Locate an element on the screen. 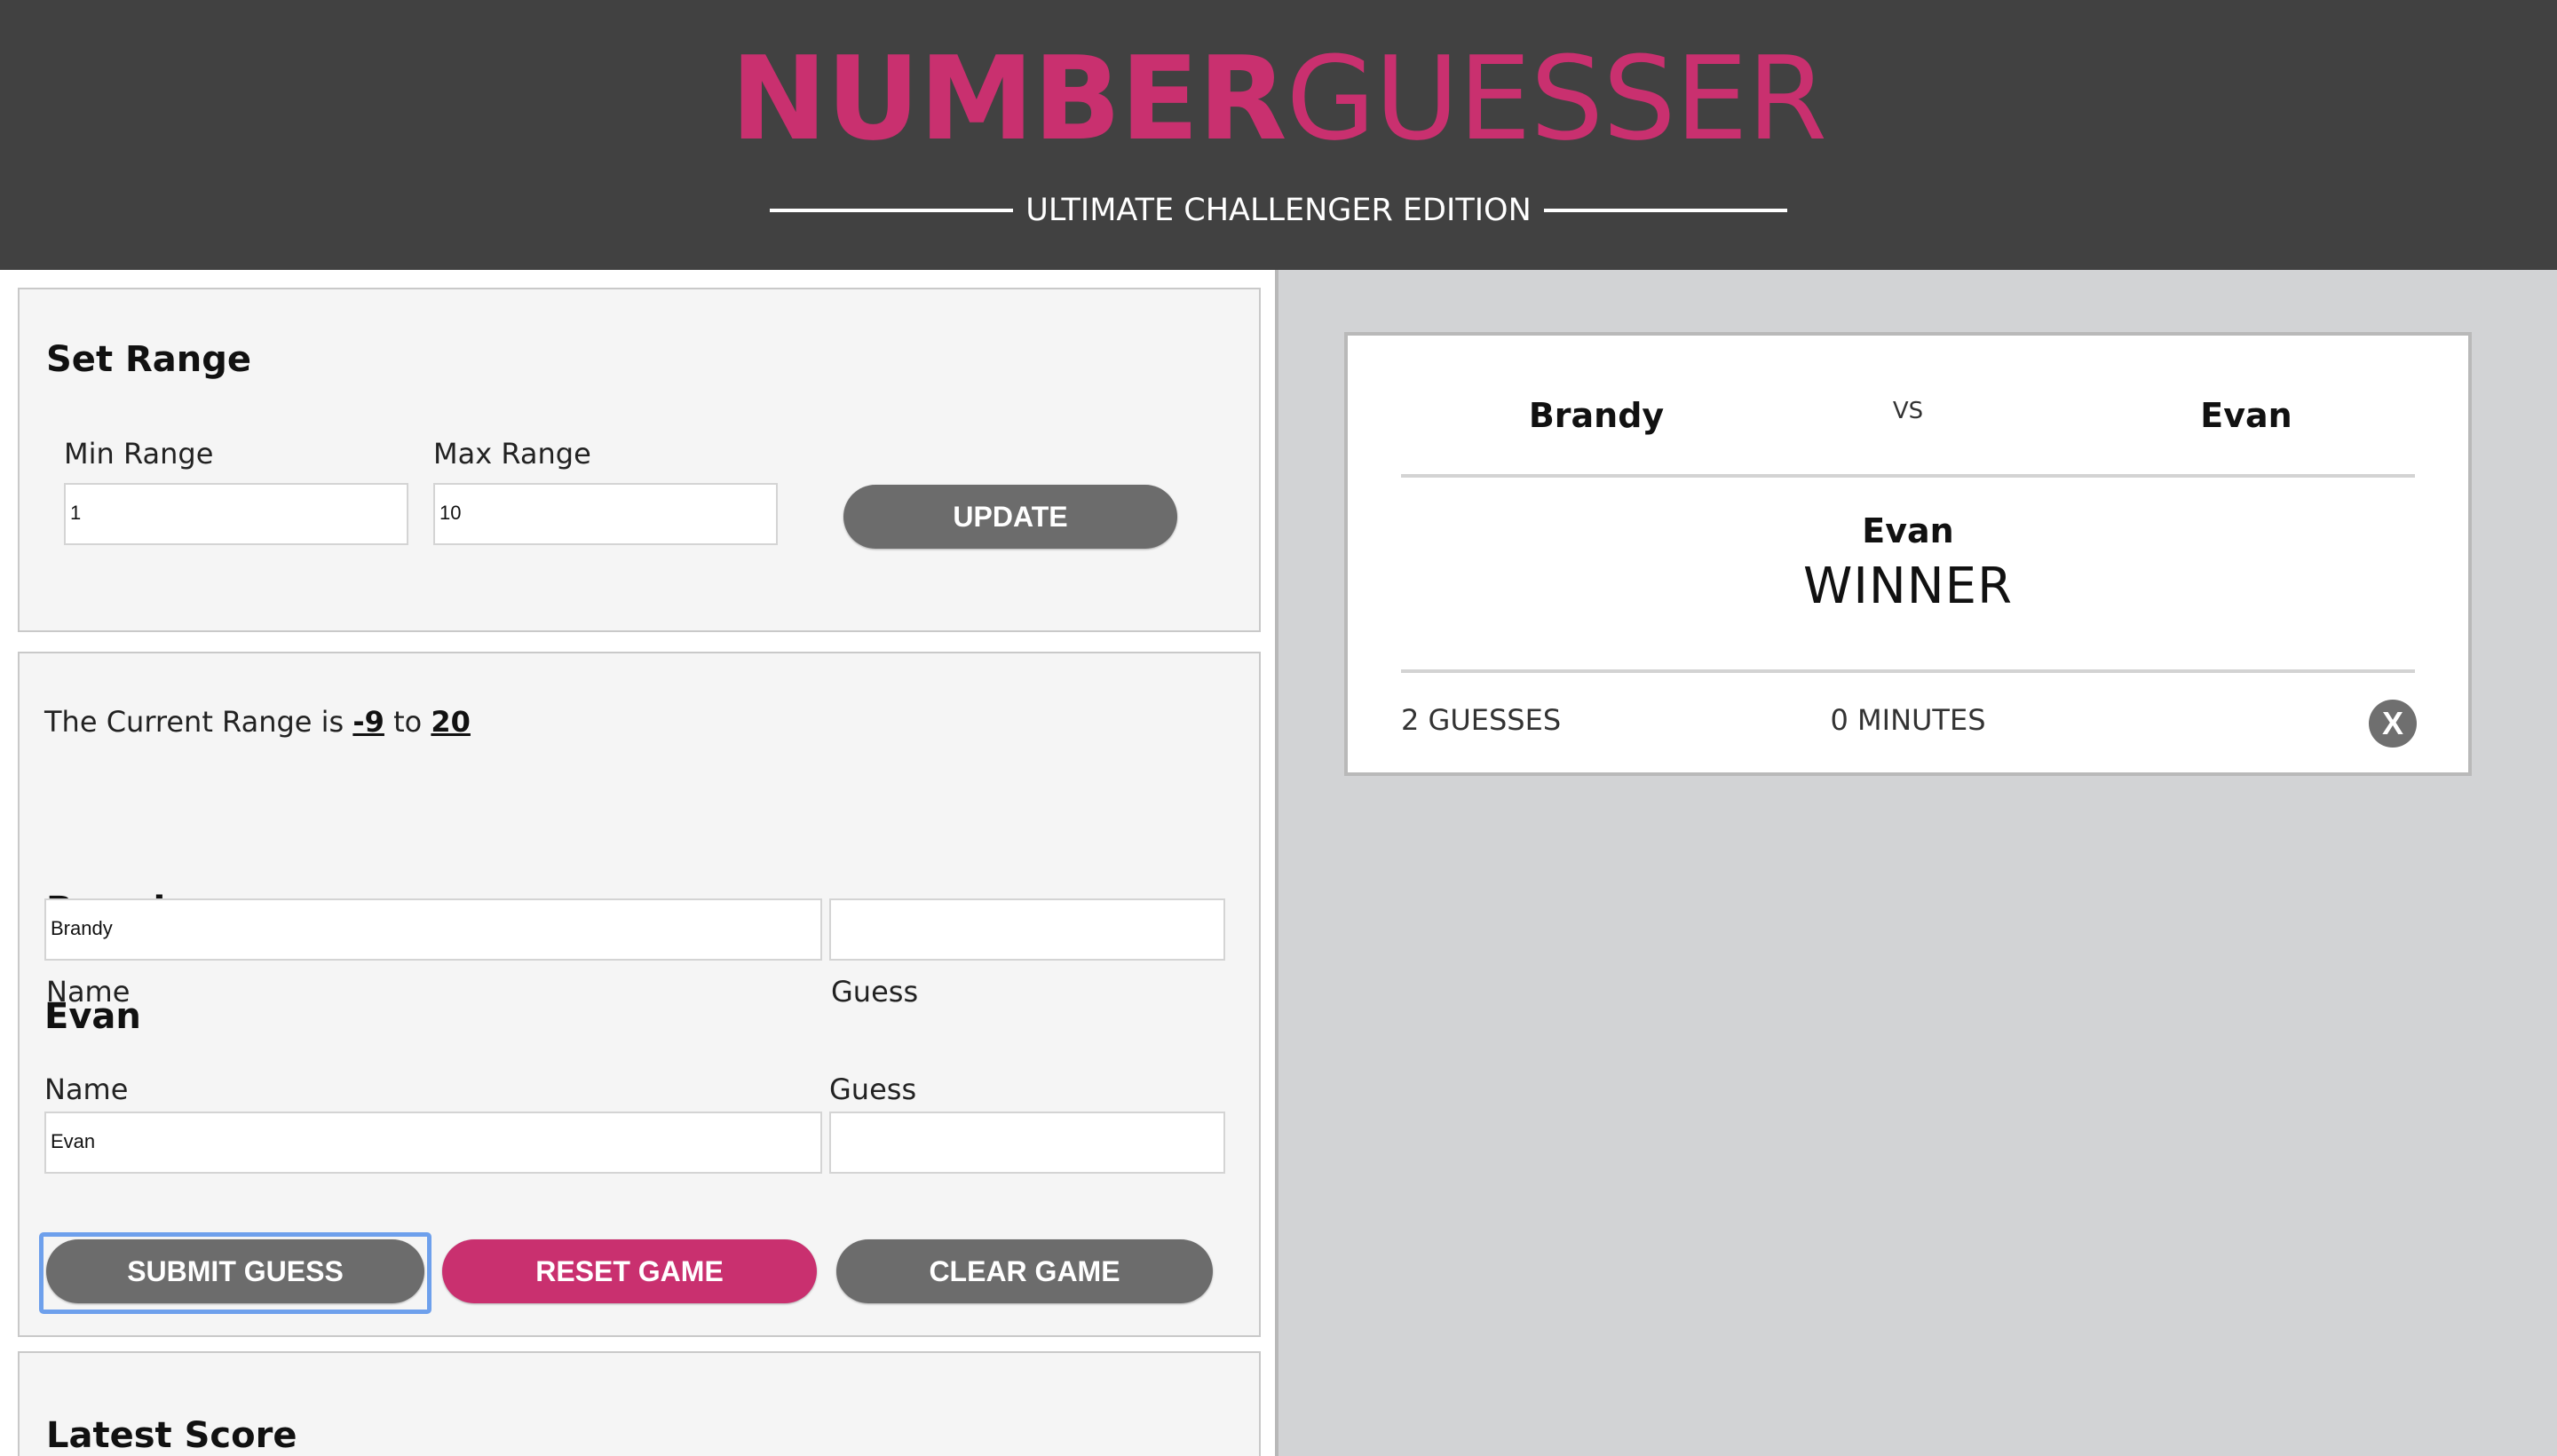 The height and width of the screenshot is (1456, 2557). minutes-count: 0 MINUTES is located at coordinates (1908, 720).